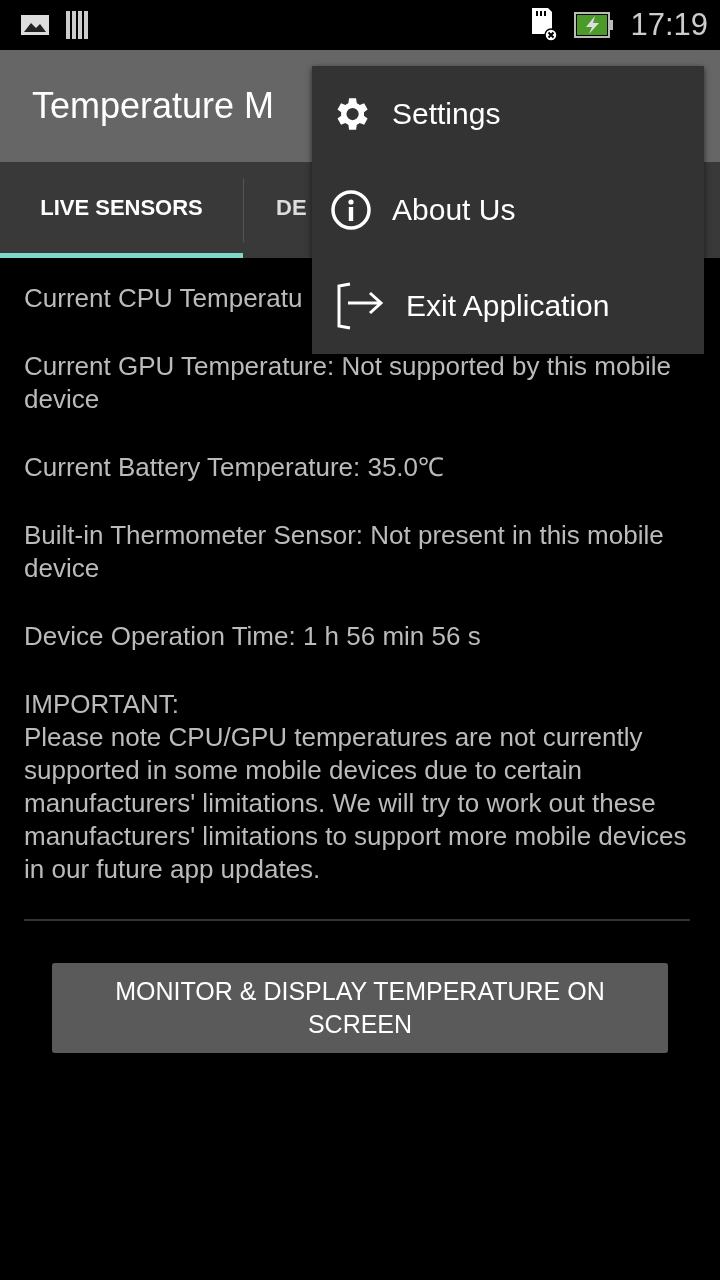 Image resolution: width=720 pixels, height=1280 pixels. Describe the element at coordinates (102, 704) in the screenshot. I see `notice-heading: IMPORTANT:` at that location.